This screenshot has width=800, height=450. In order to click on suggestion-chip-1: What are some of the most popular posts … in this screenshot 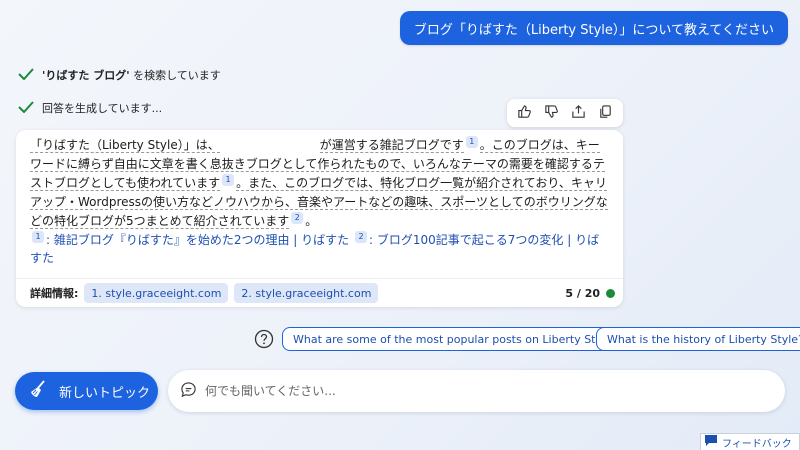, I will do `click(455, 339)`.